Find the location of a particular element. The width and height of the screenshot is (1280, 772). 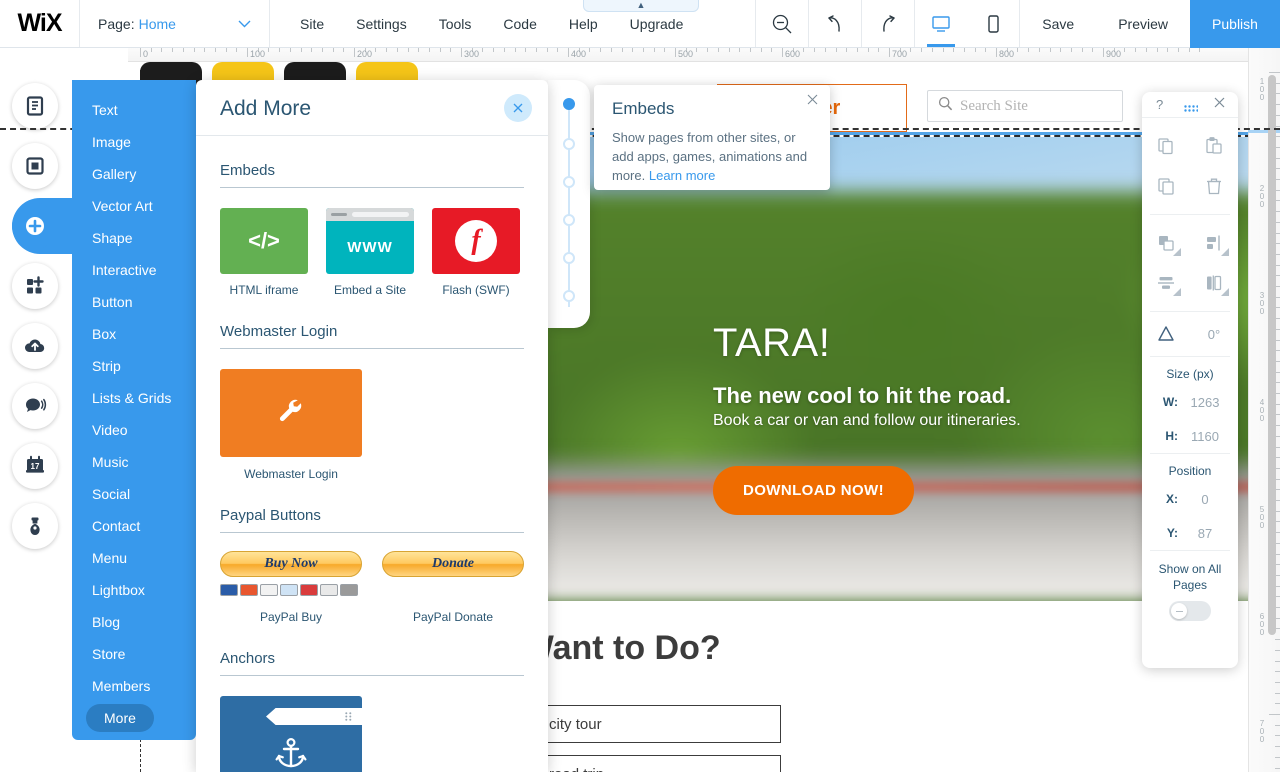

show-on-all-pages-toggle is located at coordinates (1190, 611).